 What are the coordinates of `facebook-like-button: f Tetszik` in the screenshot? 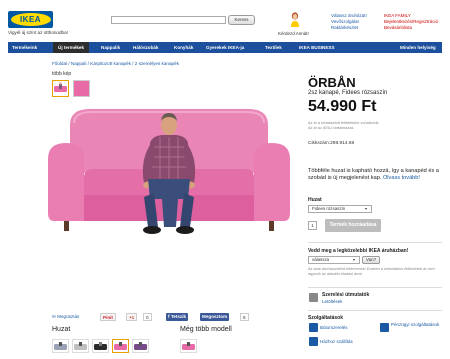 It's located at (177, 317).